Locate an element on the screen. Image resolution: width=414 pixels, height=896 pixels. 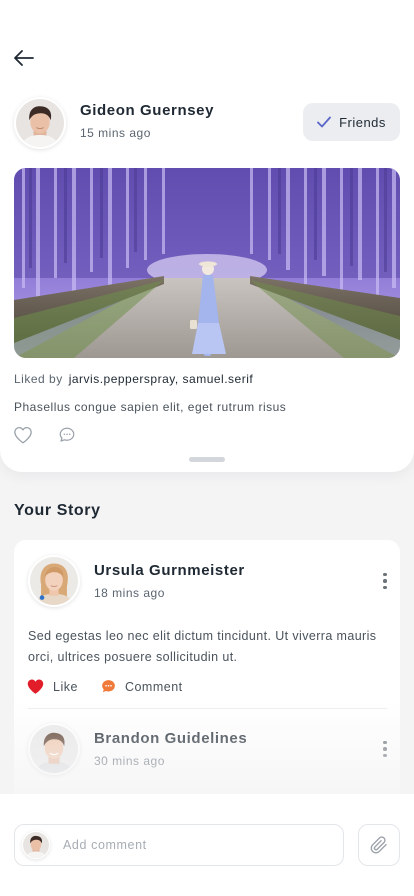
paperclip-icon is located at coordinates (378, 845).